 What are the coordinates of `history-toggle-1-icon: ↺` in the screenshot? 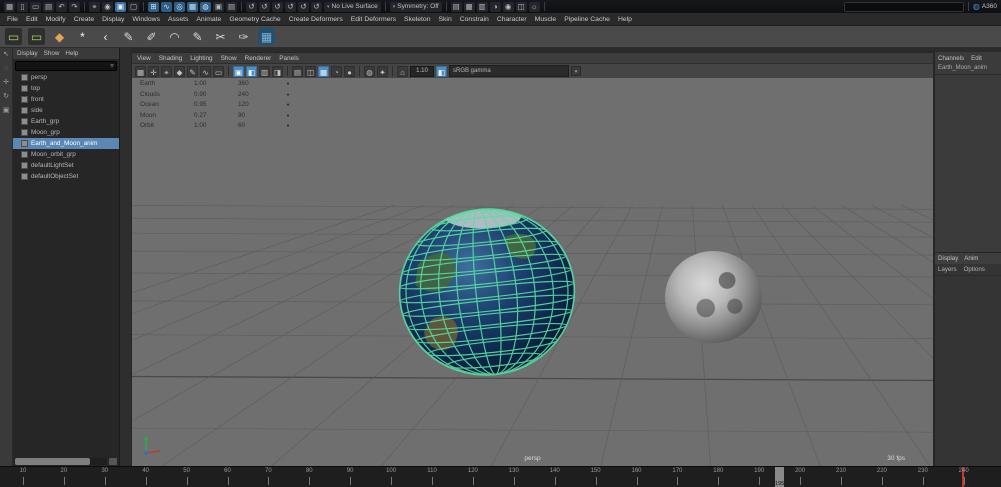 It's located at (251, 6).